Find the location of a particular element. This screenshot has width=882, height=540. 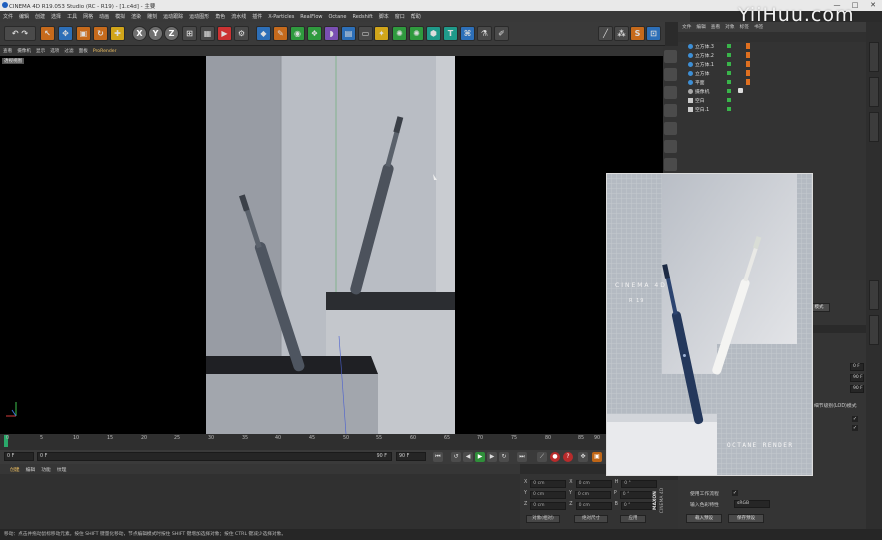

viewport-menu-display: 显示 is located at coordinates (40, 51).